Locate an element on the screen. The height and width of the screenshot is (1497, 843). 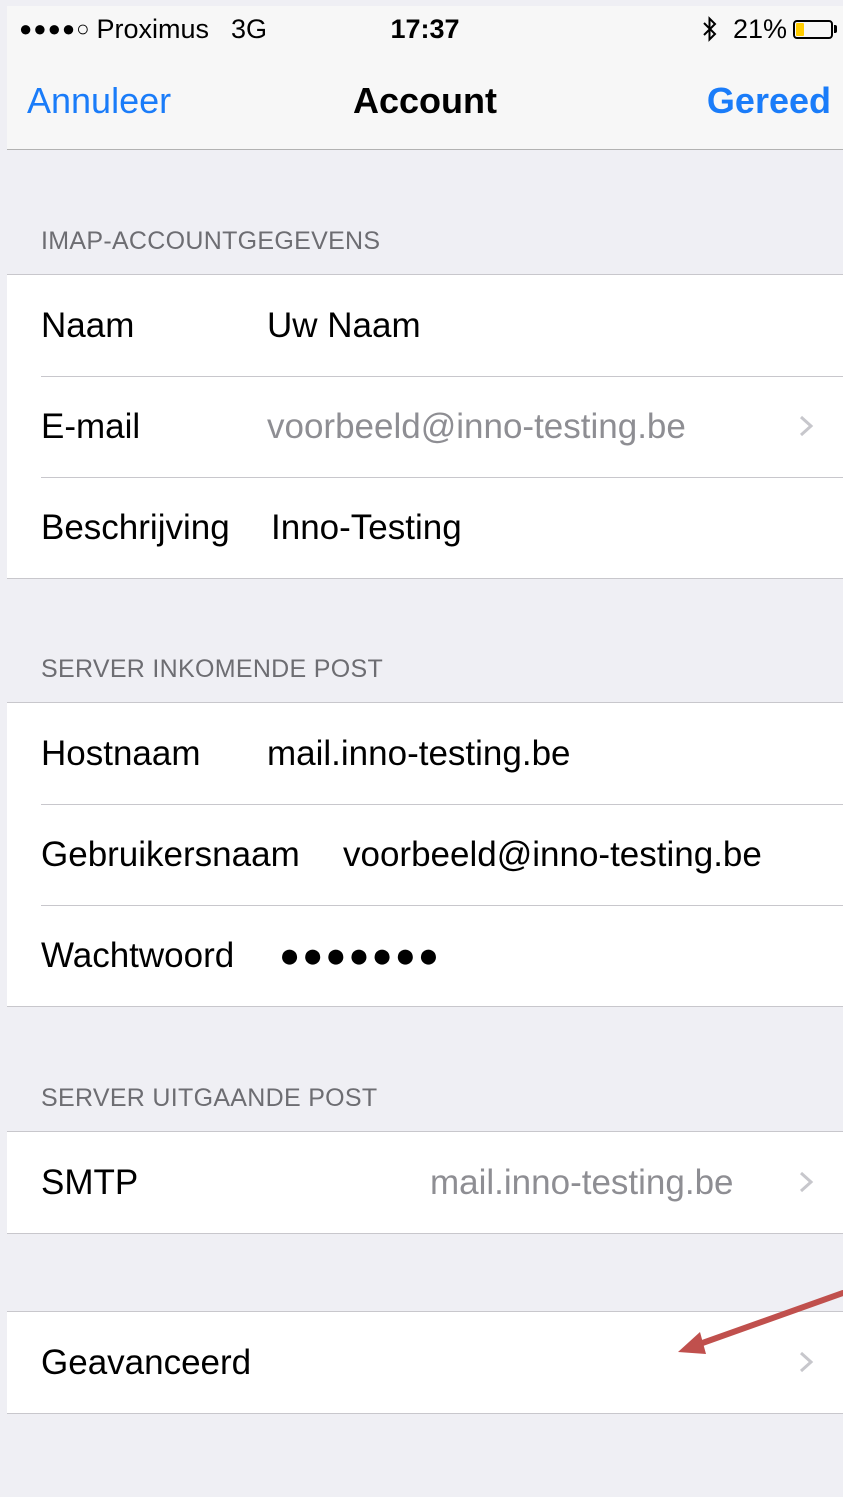
username-label: Gebruikersnaam is located at coordinates (170, 854).